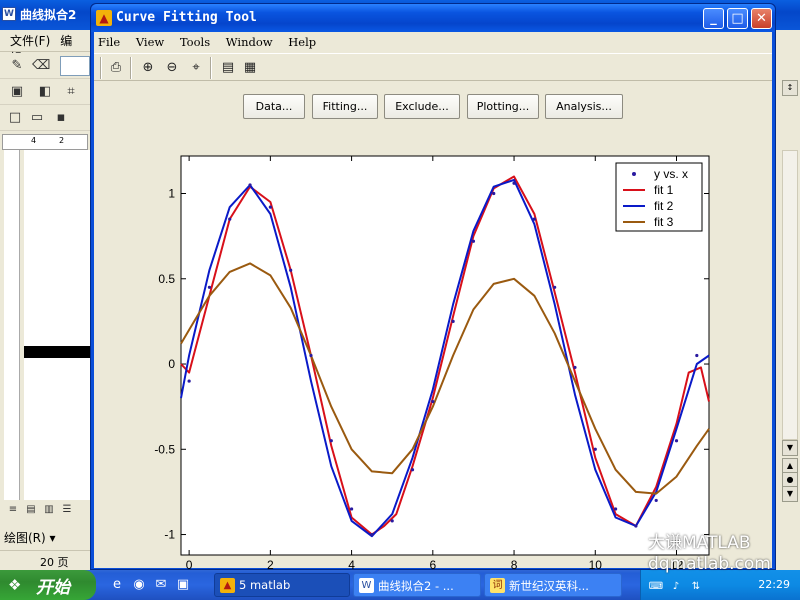 This screenshot has height=600, width=800. Describe the element at coordinates (139, 585) in the screenshot. I see `media-icon: ◉` at that location.